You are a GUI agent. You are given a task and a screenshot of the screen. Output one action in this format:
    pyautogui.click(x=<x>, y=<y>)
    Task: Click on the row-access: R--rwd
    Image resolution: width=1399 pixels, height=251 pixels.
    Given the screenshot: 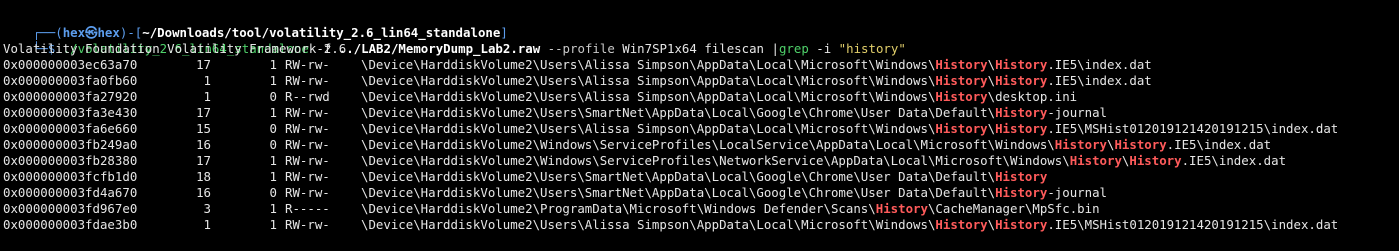 What is the action you would take?
    pyautogui.click(x=307, y=96)
    